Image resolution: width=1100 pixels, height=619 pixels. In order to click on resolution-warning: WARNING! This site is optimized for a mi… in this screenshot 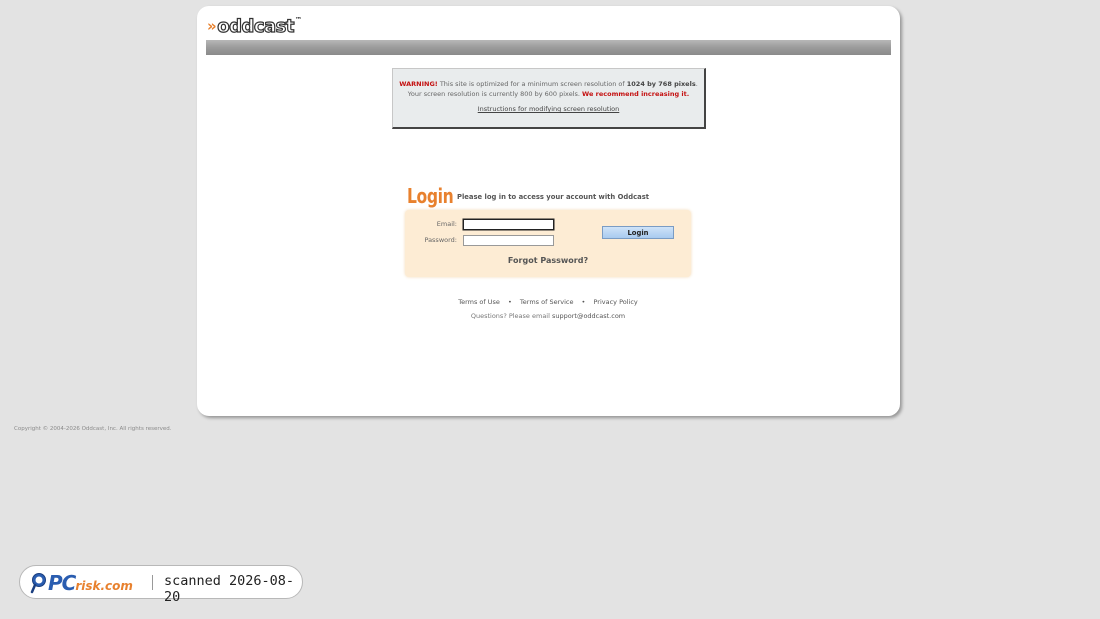, I will do `click(549, 98)`.